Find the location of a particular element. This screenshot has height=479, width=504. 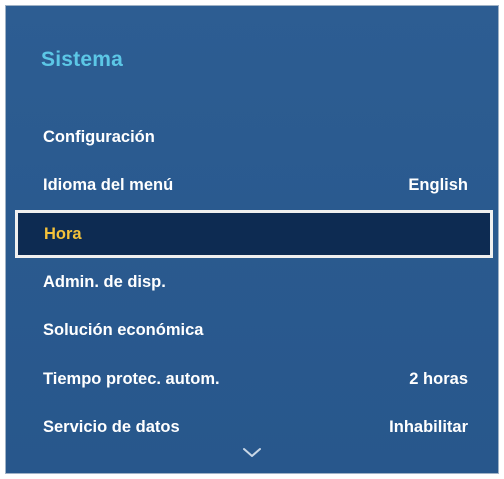

menu-item-label: Solución económica is located at coordinates (123, 330).